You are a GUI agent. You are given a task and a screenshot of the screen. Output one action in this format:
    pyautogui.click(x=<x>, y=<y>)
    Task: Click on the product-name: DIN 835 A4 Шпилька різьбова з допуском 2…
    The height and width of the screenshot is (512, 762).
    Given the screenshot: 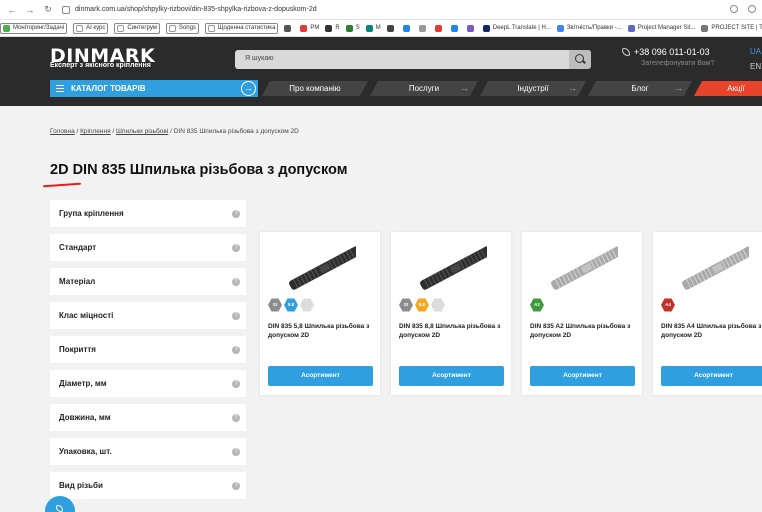 What is the action you would take?
    pyautogui.click(x=711, y=331)
    